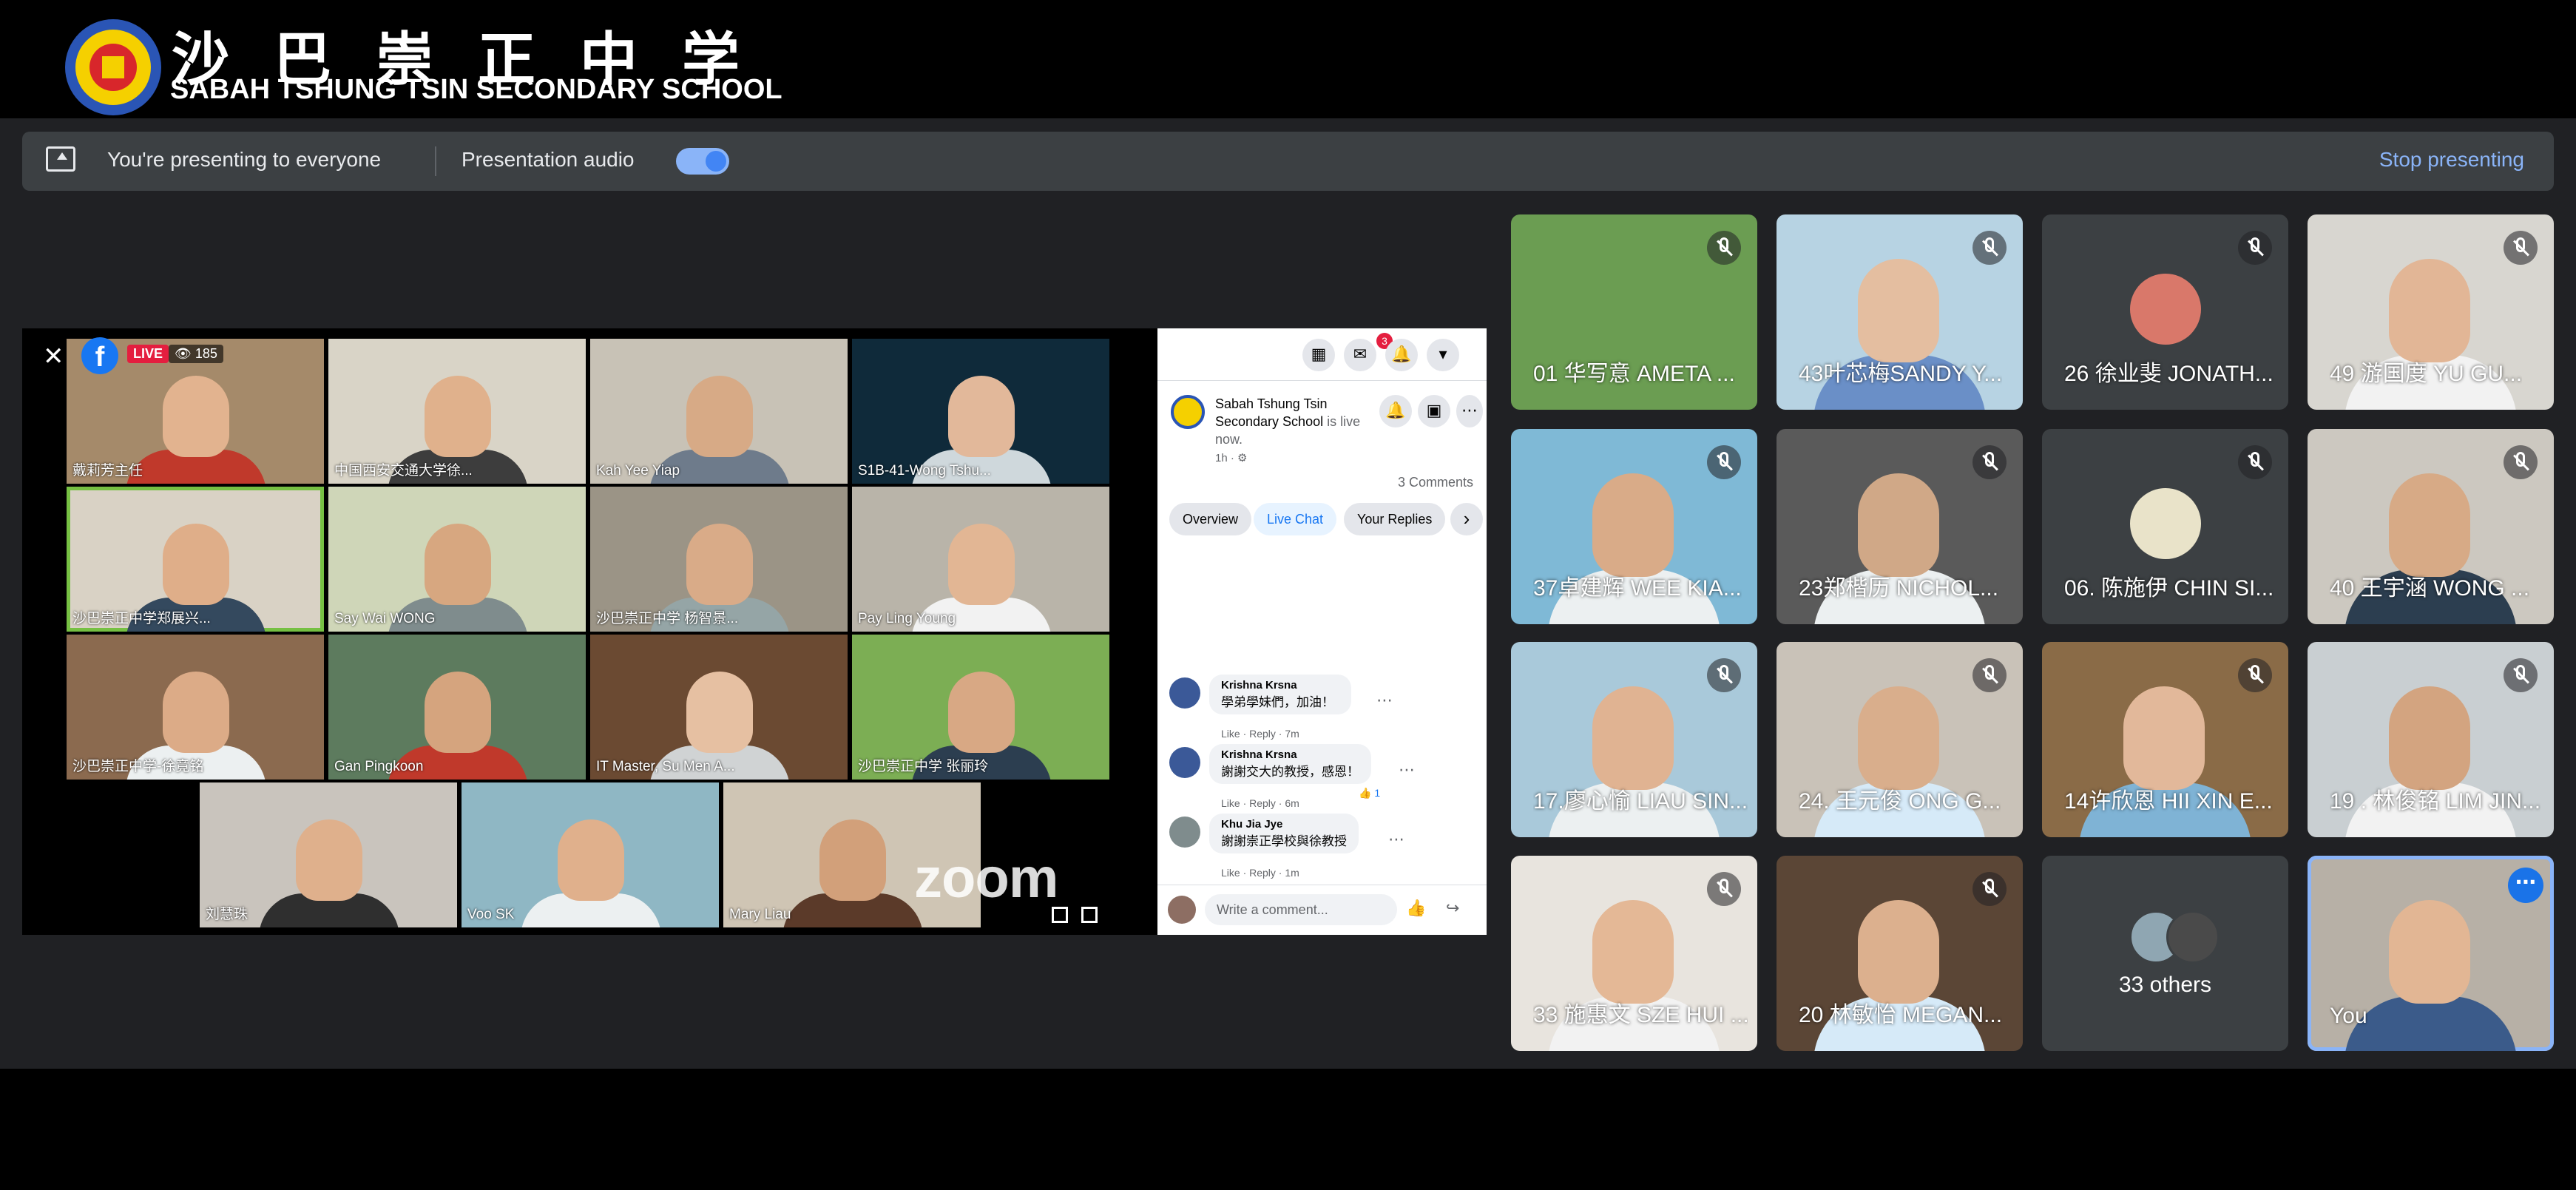 The image size is (2576, 1190). Describe the element at coordinates (1231, 458) in the screenshot. I see `post-time: 1h · ⚙` at that location.